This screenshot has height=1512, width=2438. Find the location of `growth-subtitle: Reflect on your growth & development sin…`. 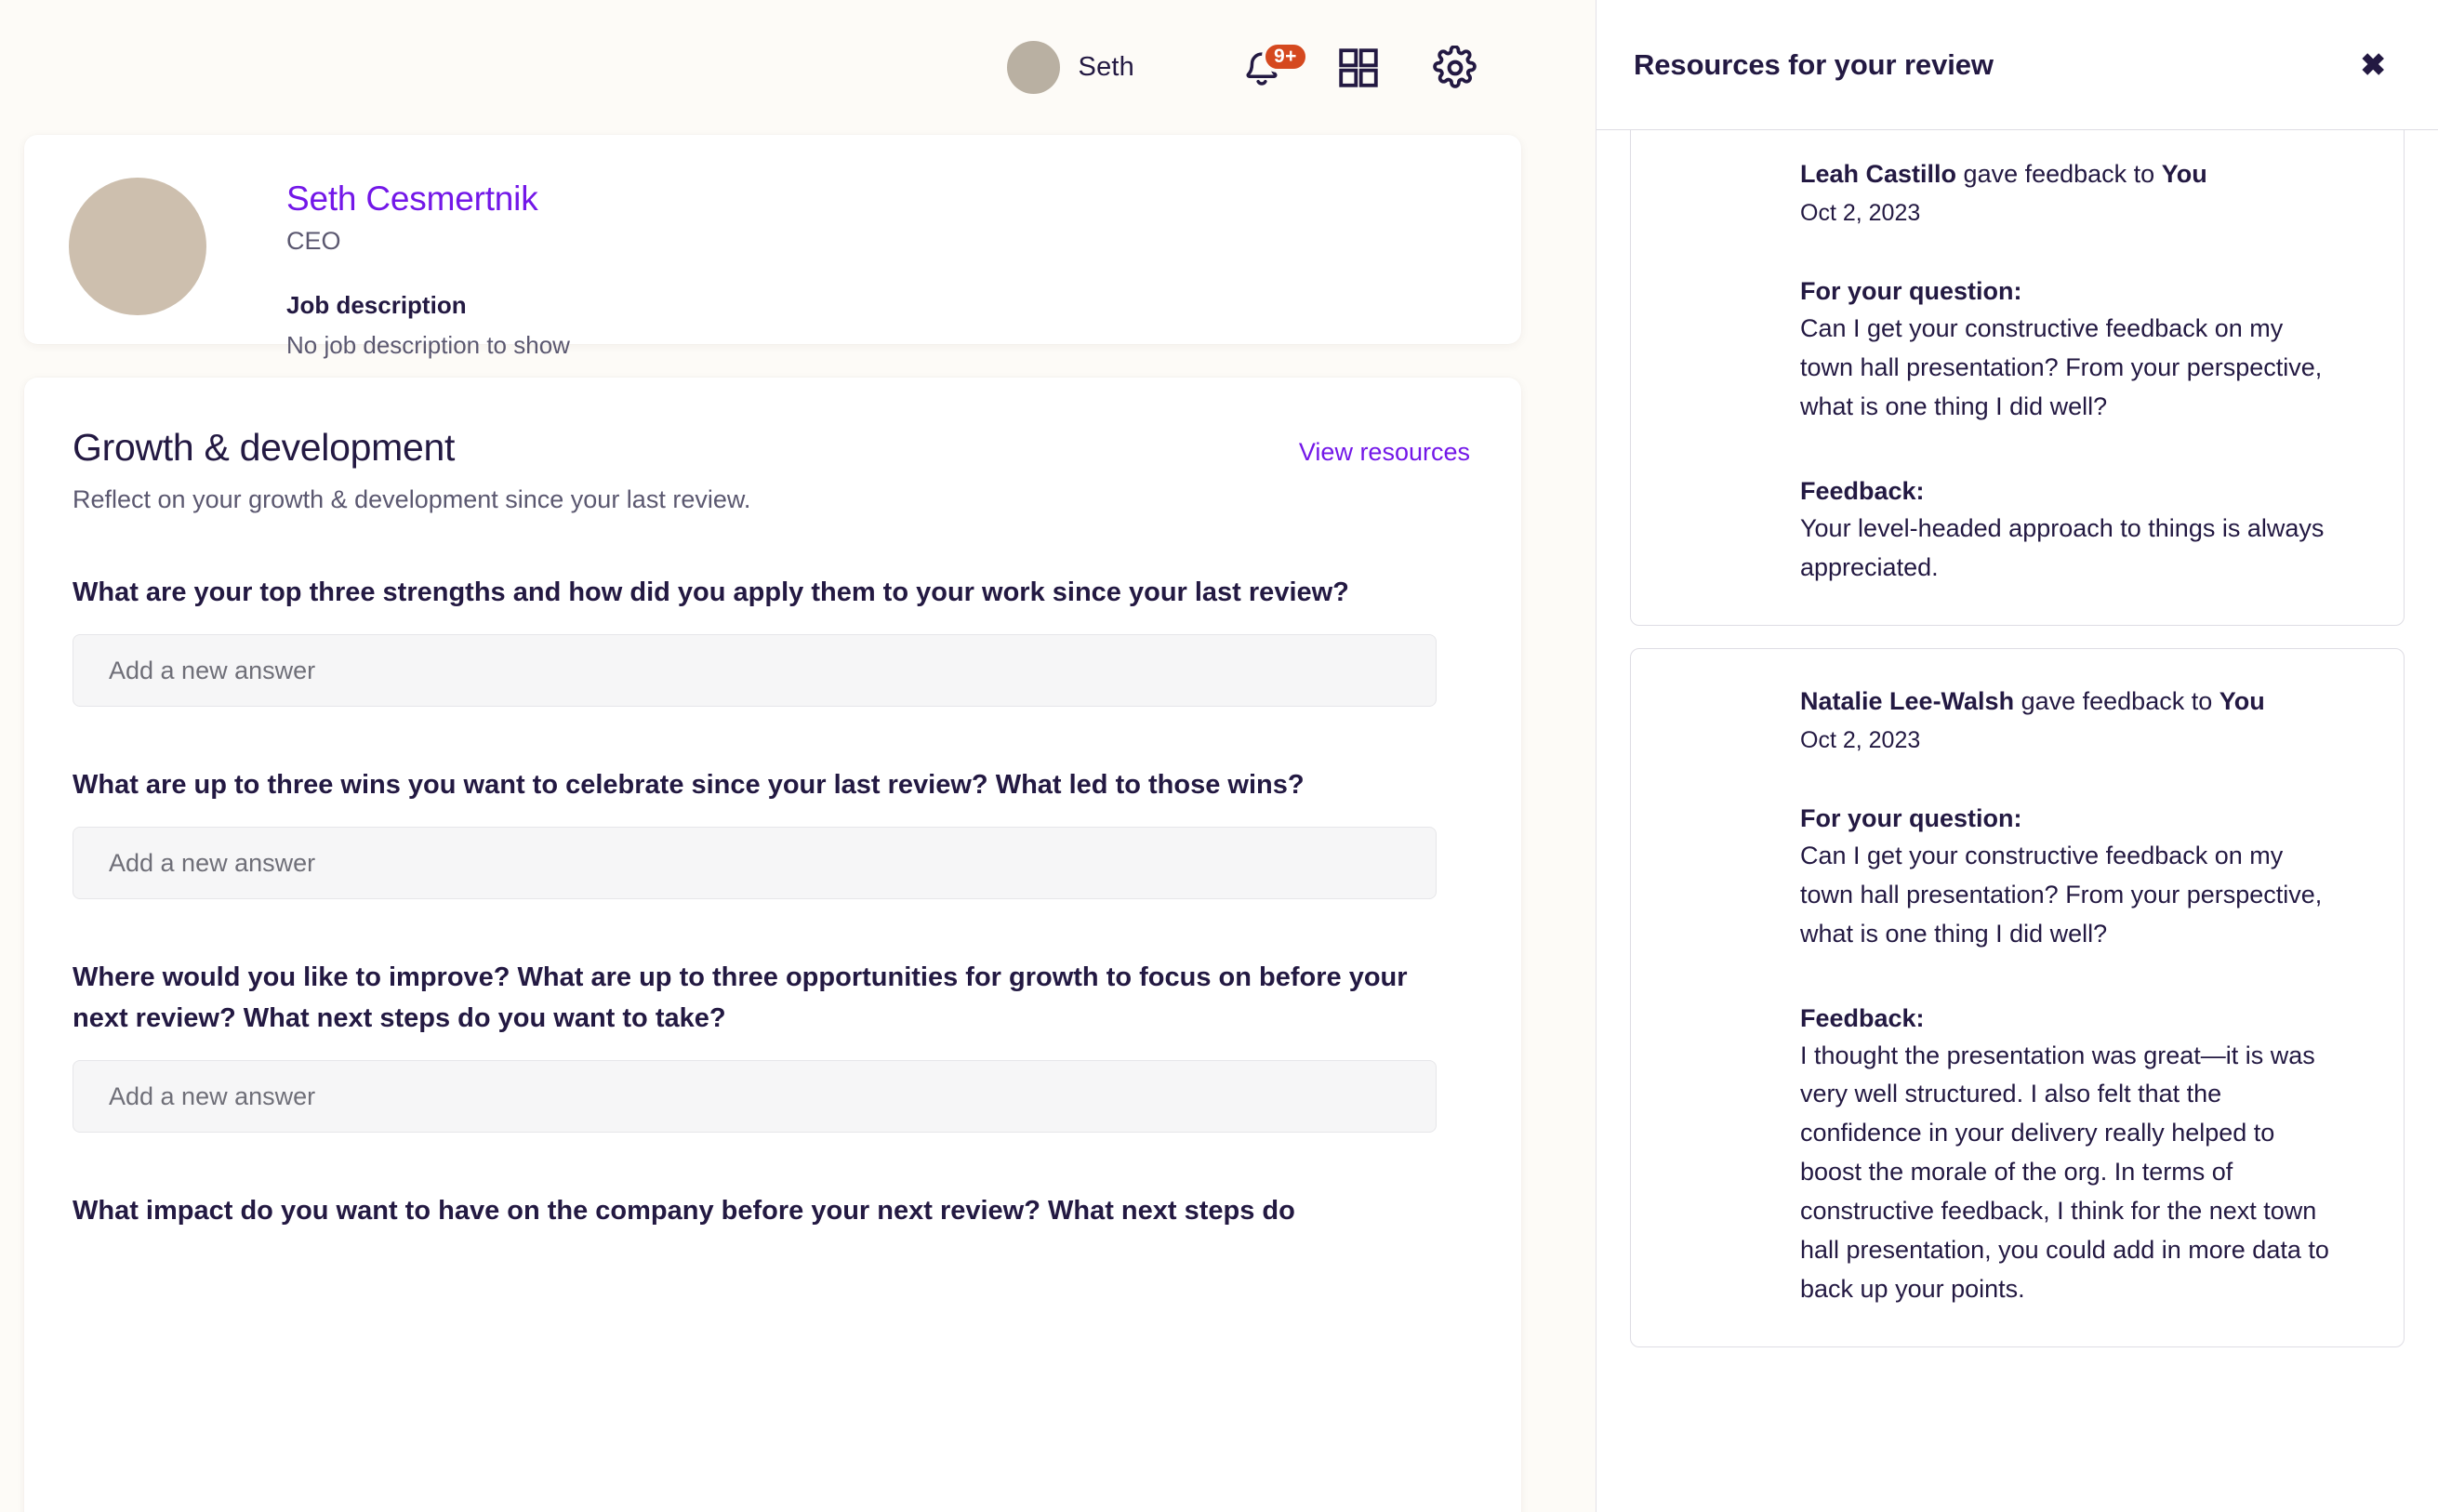

growth-subtitle: Reflect on your growth & development sin… is located at coordinates (412, 499).